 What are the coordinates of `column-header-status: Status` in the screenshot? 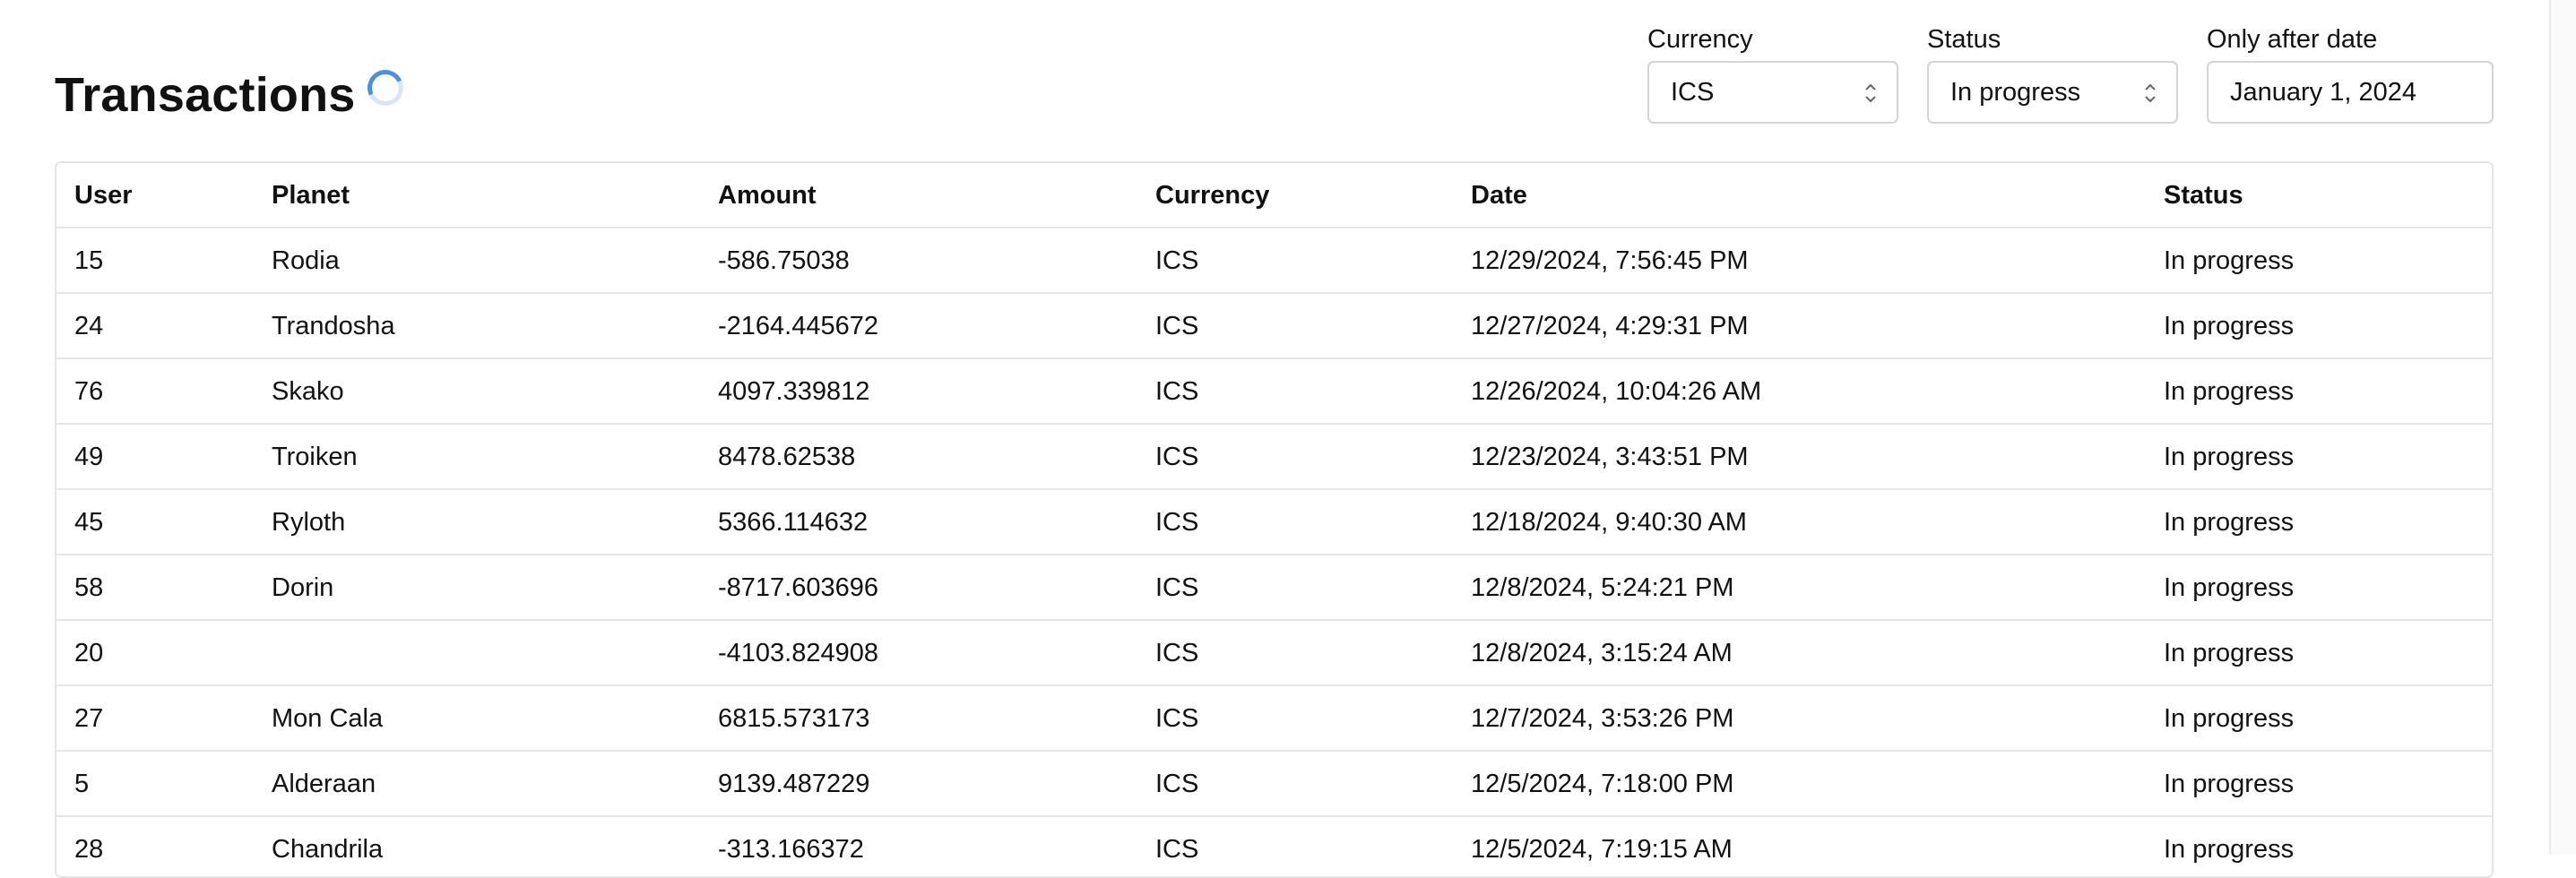 It's located at (2203, 195).